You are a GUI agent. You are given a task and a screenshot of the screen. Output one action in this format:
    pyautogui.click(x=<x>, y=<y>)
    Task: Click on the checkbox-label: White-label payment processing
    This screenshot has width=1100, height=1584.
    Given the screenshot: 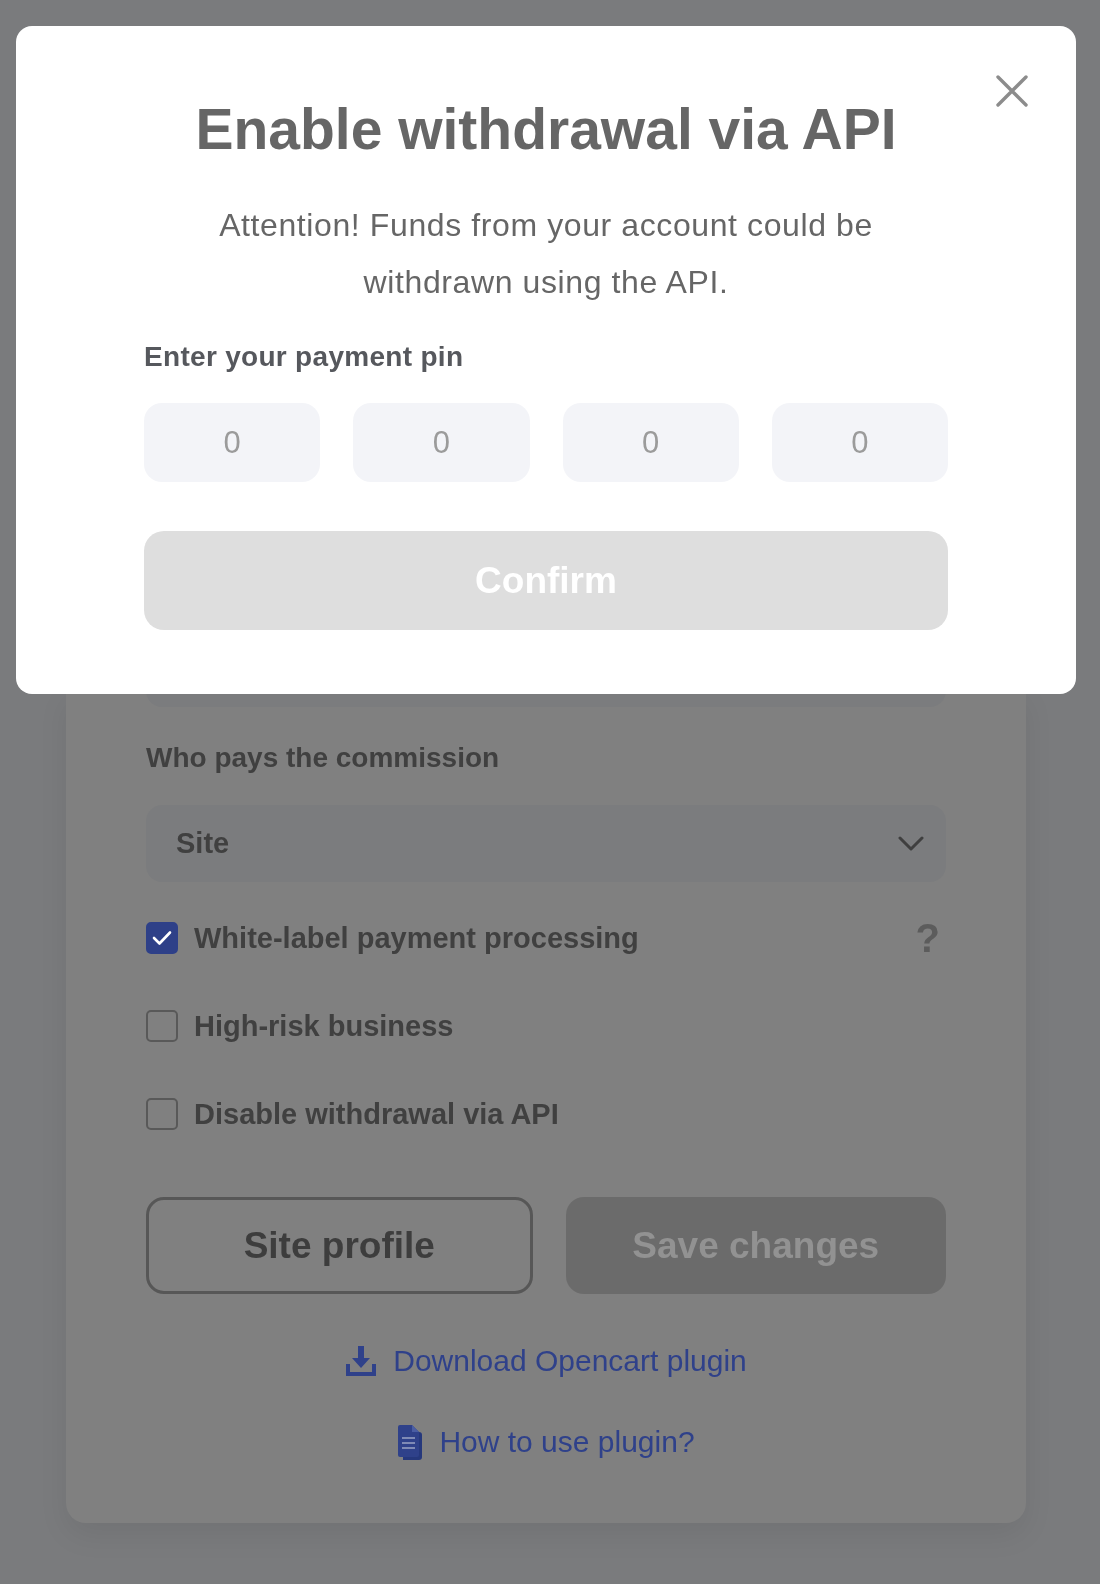 What is the action you would take?
    pyautogui.click(x=416, y=938)
    